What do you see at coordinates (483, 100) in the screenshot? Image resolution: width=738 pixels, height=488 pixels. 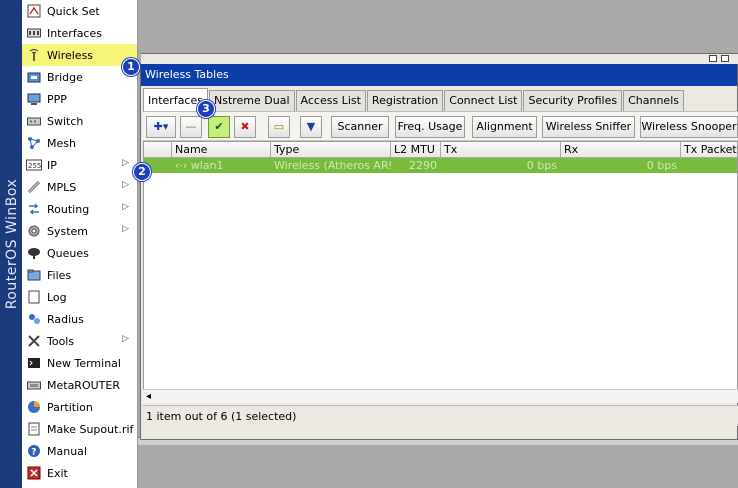 I see `tab-connect-list: Connect List` at bounding box center [483, 100].